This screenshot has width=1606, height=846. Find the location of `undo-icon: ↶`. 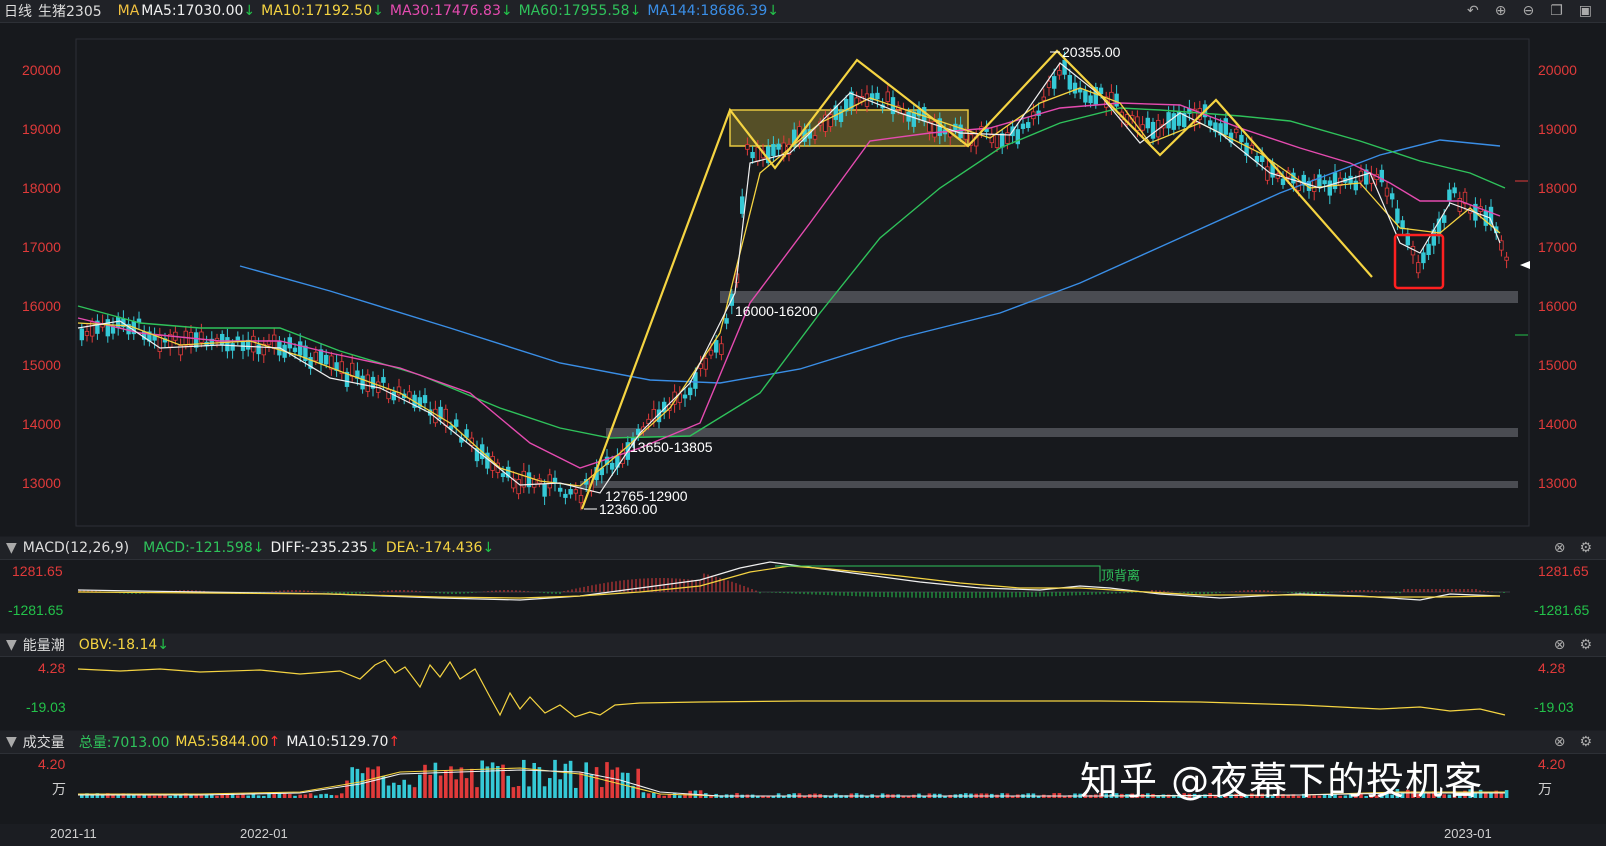

undo-icon: ↶ is located at coordinates (1473, 11).